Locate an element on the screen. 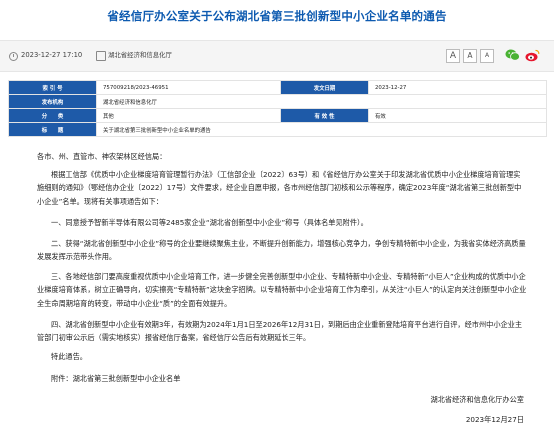 The image size is (554, 432). weibo-share-icon is located at coordinates (532, 55).